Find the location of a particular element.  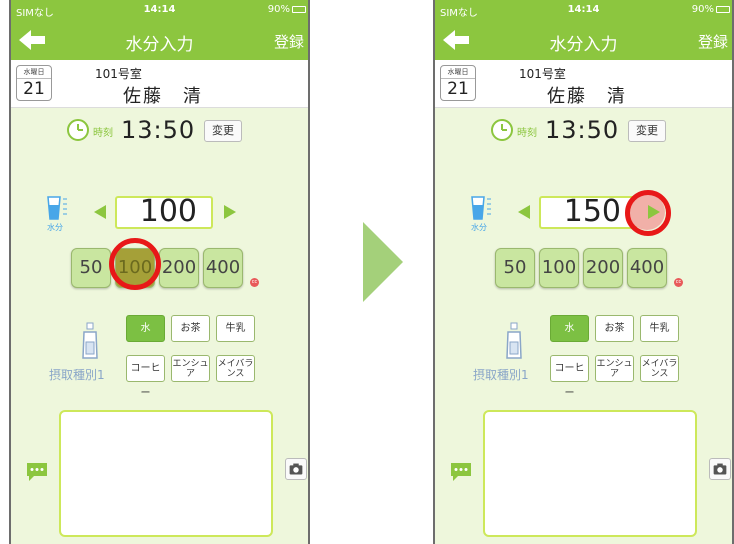

preset-100-button: 100 is located at coordinates (559, 268).